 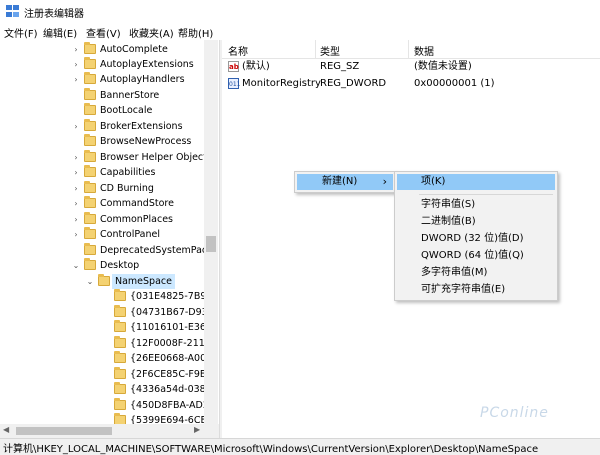 I want to click on tree-item: BrowseNewProcess, so click(x=102, y=141).